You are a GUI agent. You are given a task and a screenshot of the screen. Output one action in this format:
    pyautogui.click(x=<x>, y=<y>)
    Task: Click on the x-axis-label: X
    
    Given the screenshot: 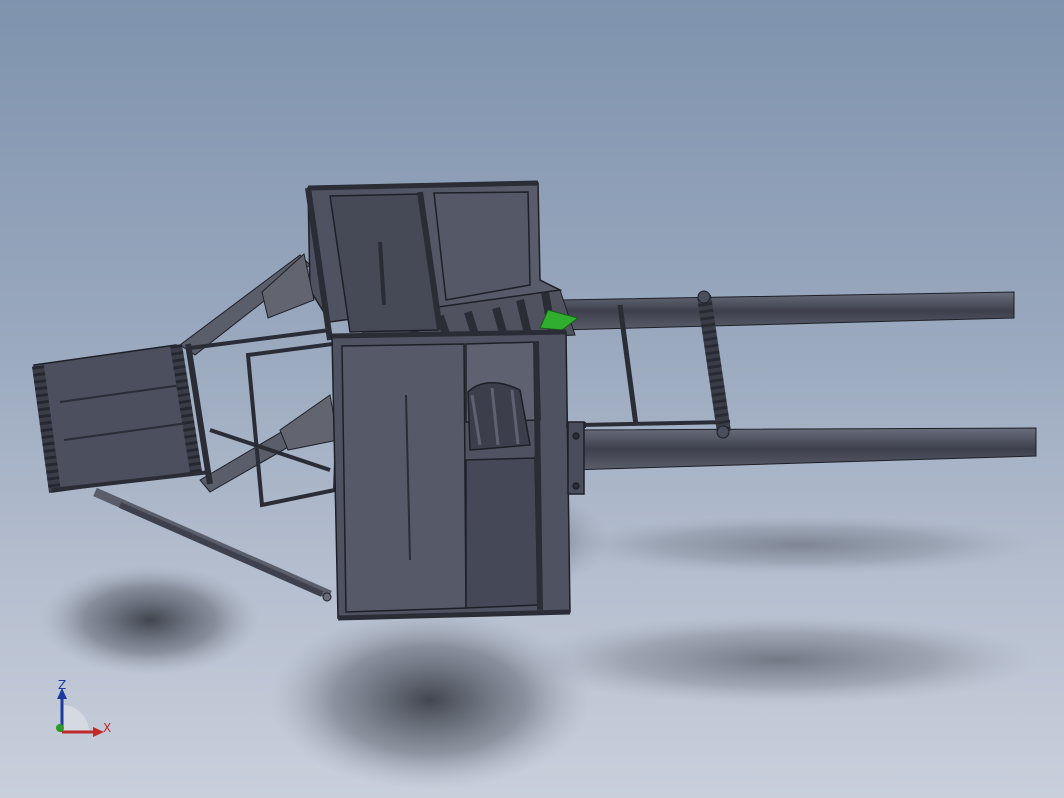 What is the action you would take?
    pyautogui.click(x=107, y=728)
    